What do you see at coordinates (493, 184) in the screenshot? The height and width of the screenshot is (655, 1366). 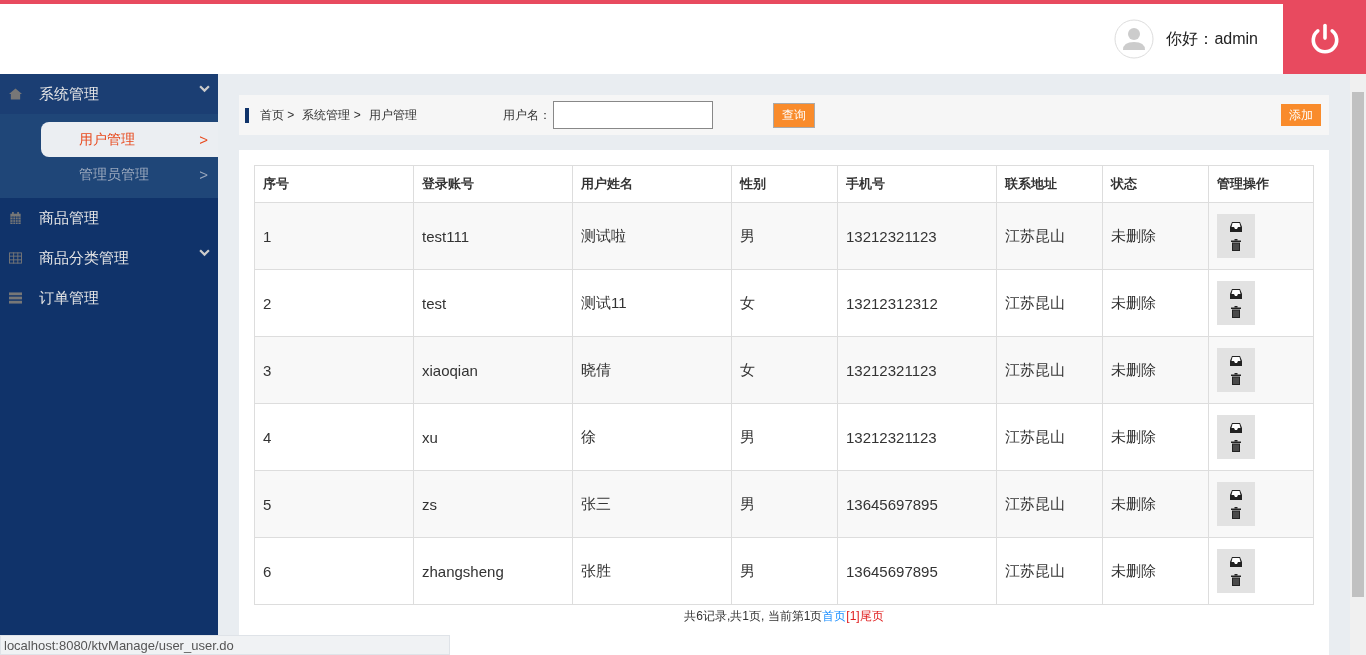 I see `column-header: 登录账号` at bounding box center [493, 184].